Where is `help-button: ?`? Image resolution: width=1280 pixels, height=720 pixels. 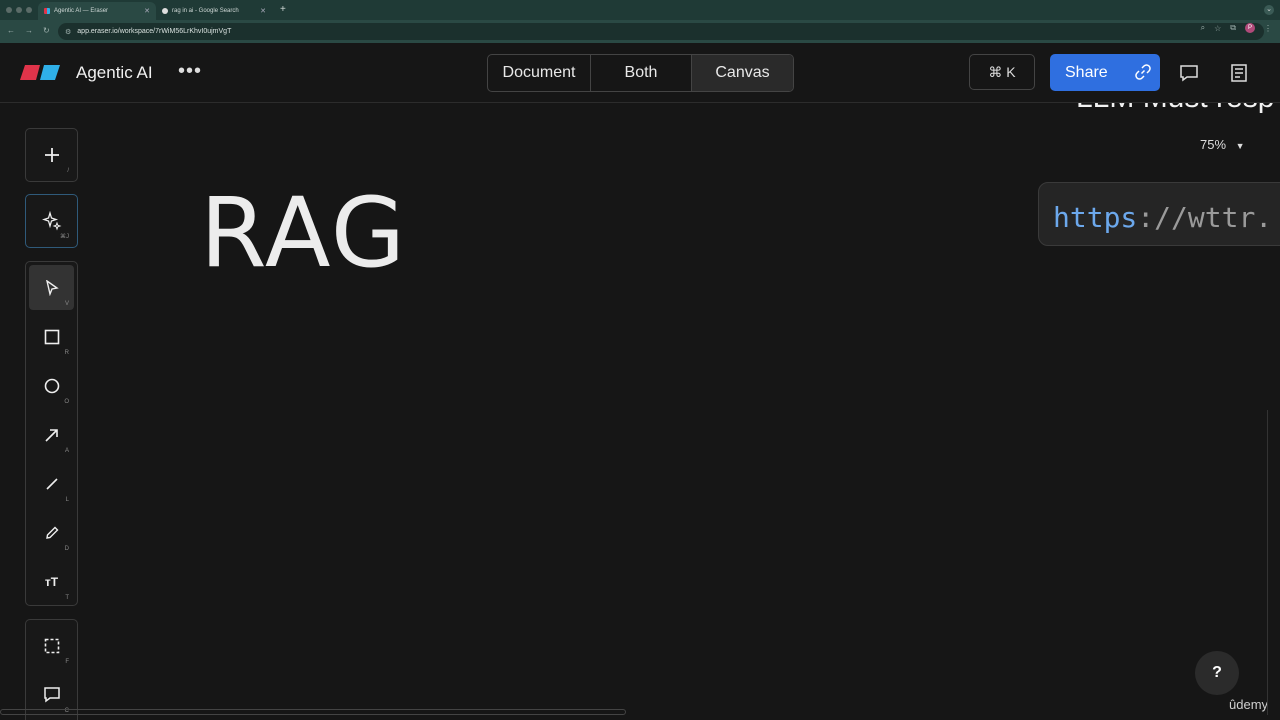 help-button: ? is located at coordinates (1217, 673).